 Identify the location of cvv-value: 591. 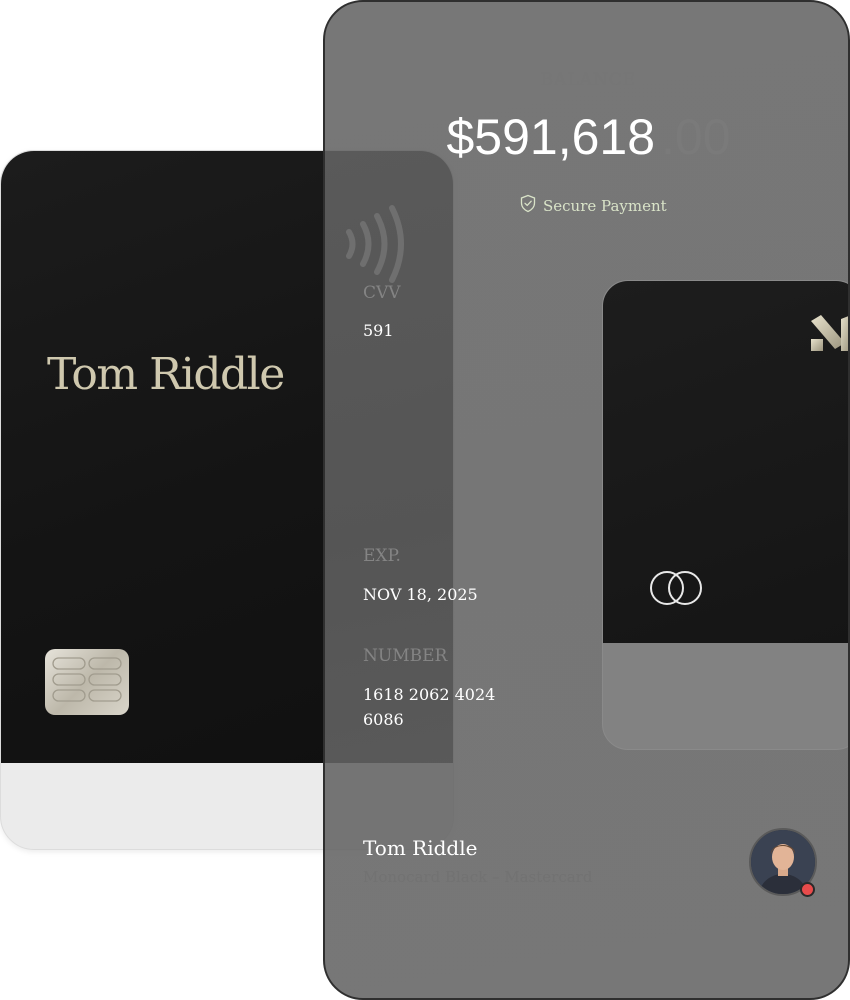
(378, 330).